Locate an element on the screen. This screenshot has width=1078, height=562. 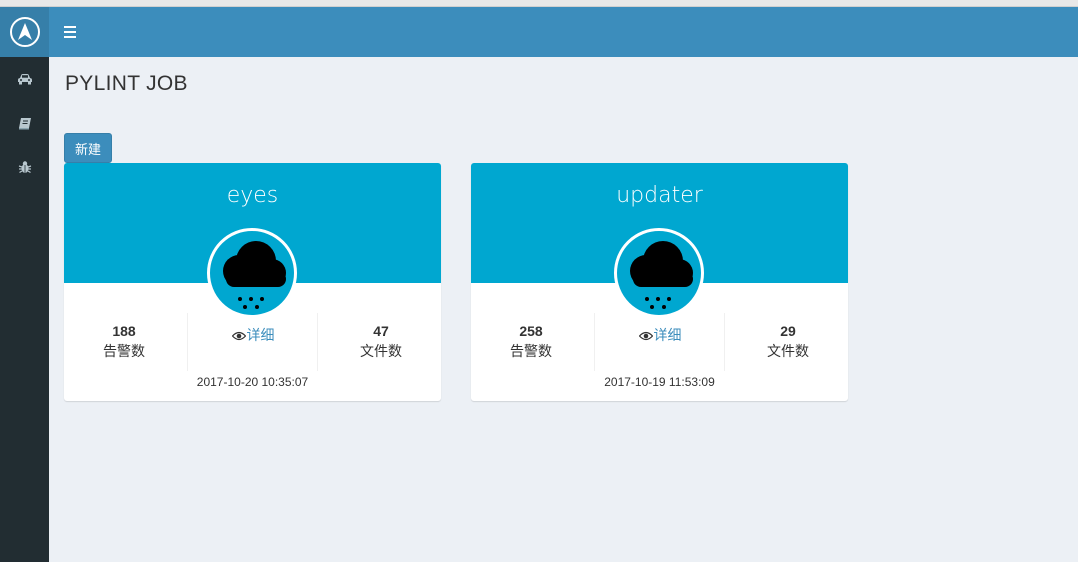
warning-count: 258 is located at coordinates (531, 331).